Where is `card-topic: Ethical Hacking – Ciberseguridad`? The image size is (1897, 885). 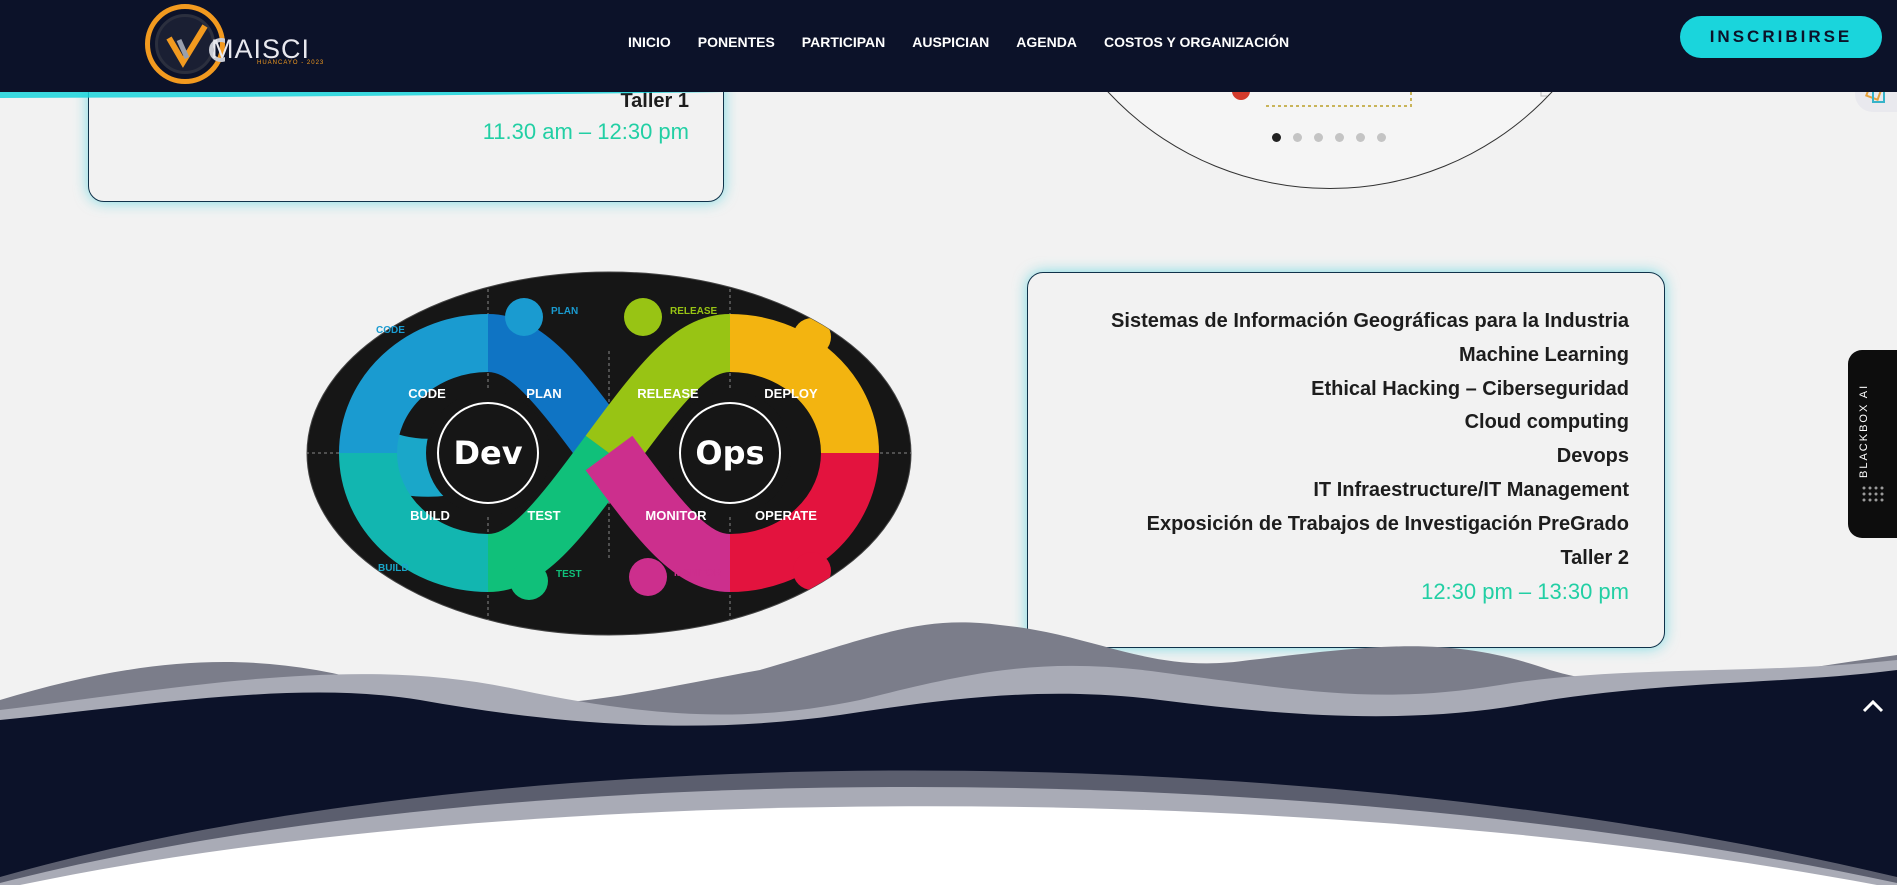
card-topic: Ethical Hacking – Ciberseguridad is located at coordinates (1470, 388).